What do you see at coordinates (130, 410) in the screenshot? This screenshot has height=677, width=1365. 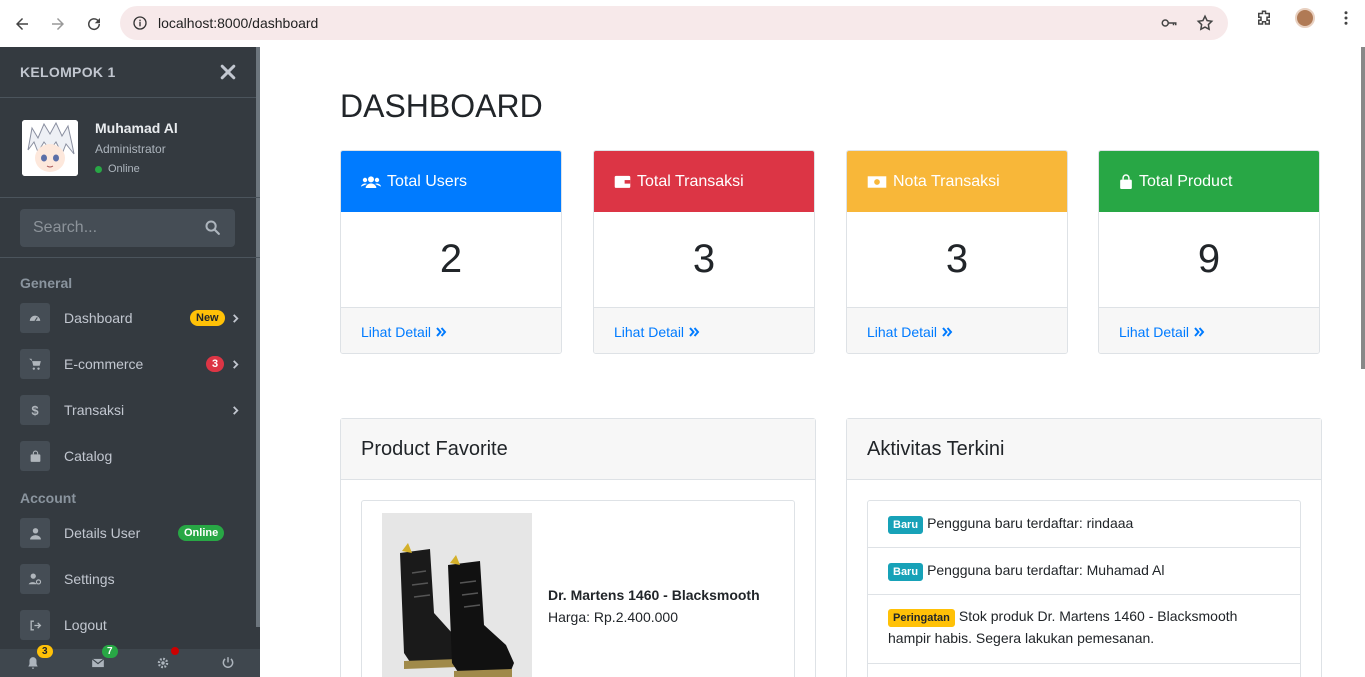 I see `sidebar-item-transaksi: $ Transaksi` at bounding box center [130, 410].